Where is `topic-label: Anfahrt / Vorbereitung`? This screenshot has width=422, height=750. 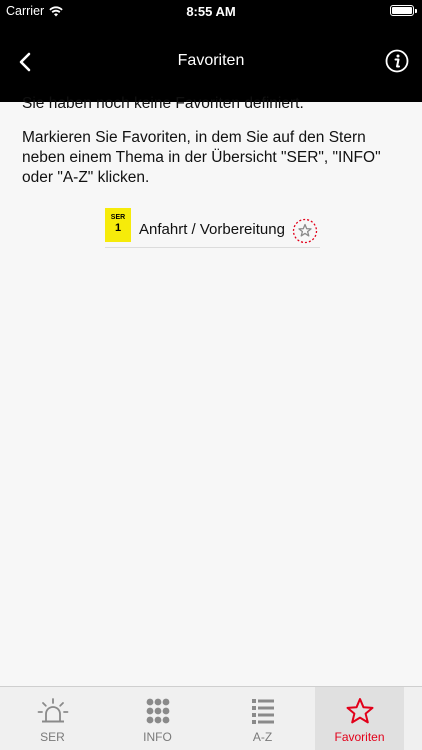
topic-label: Anfahrt / Vorbereitung is located at coordinates (212, 229).